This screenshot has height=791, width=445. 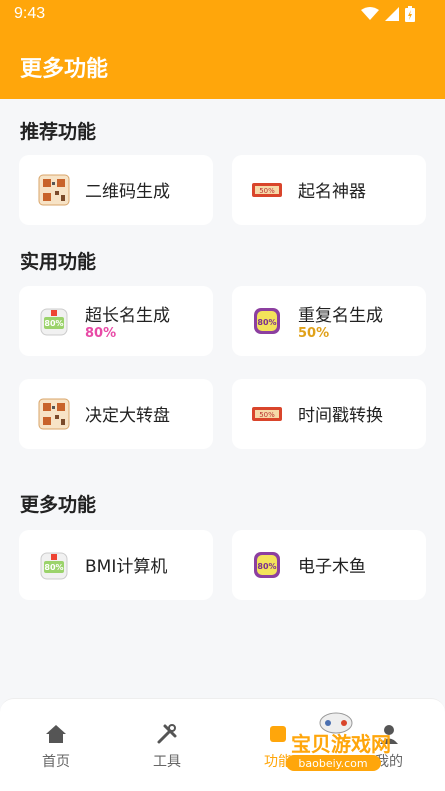 I want to click on card-label: 时间戳转换, so click(x=340, y=416).